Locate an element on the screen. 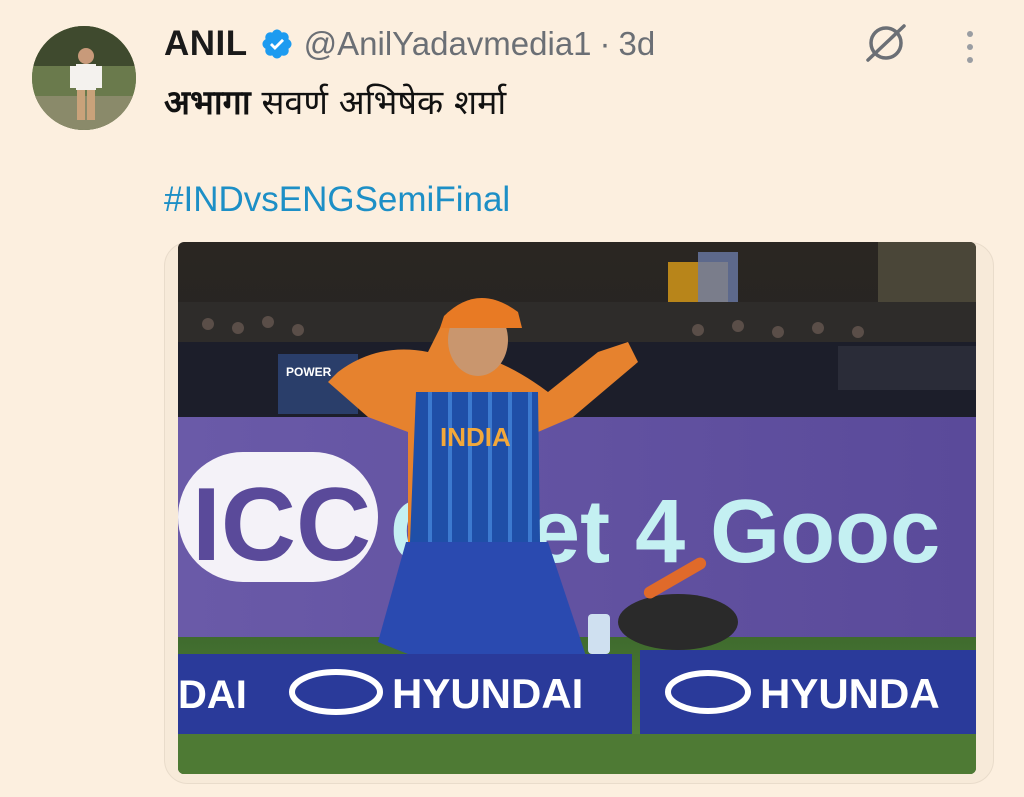  tweet-header: ANIL @AnilYadavmedia1 · 3d is located at coordinates (409, 44).